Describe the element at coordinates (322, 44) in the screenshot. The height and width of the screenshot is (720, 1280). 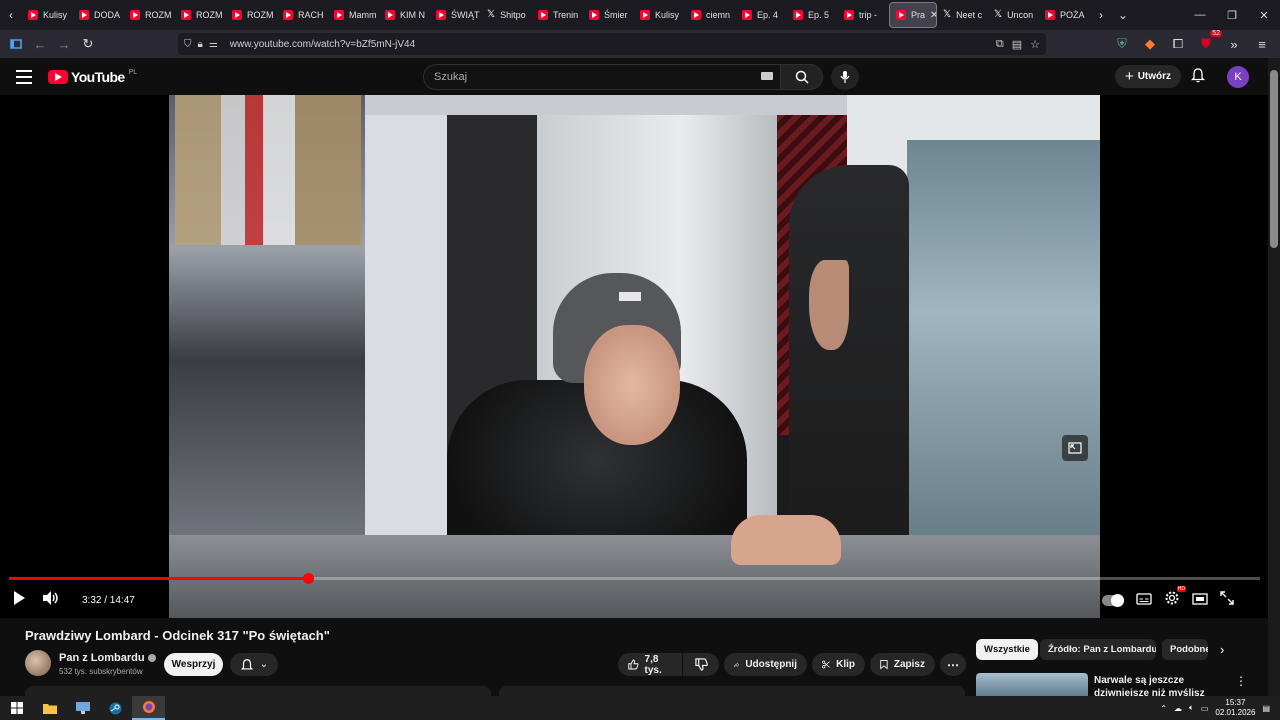
I see `url-text: www.youtube.com/watch?v=bZf5mN-jV44` at that location.